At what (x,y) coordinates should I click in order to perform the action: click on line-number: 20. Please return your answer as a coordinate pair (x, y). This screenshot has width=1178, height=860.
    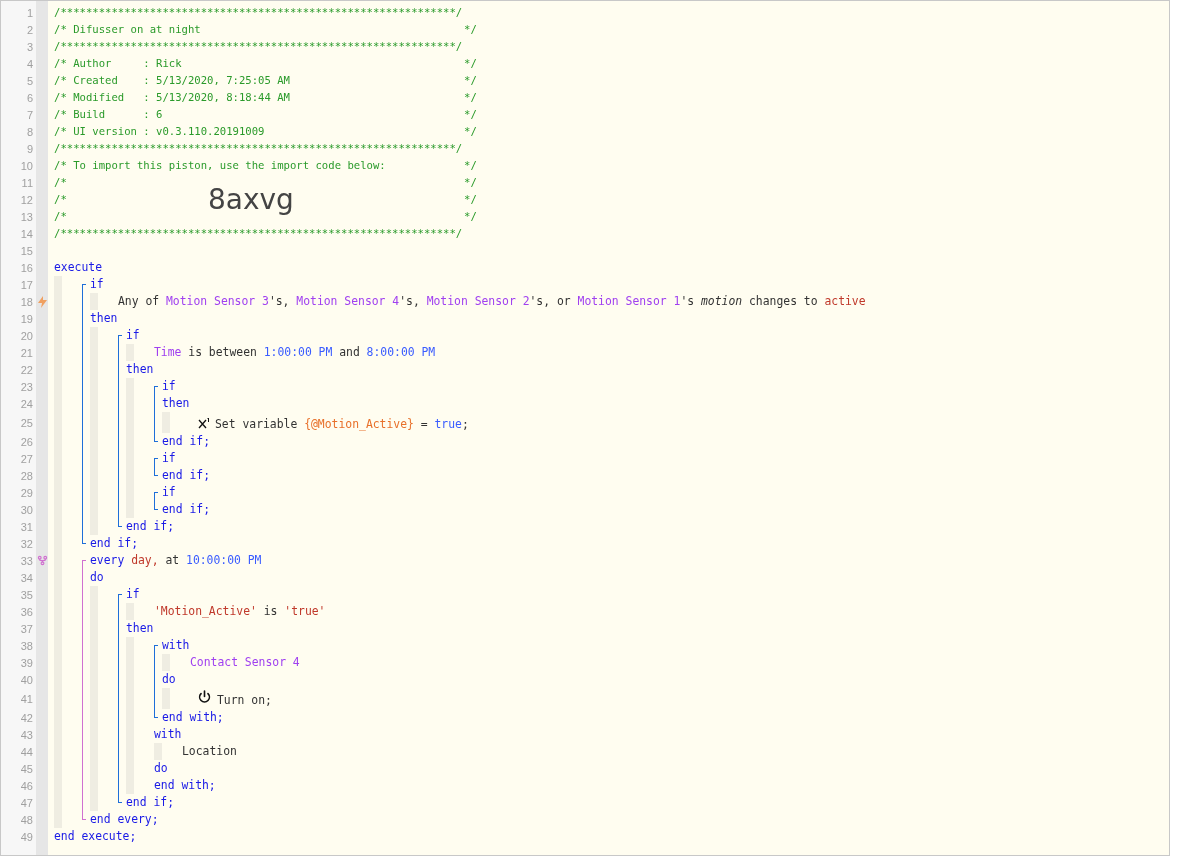
    Looking at the image, I should click on (26, 335).